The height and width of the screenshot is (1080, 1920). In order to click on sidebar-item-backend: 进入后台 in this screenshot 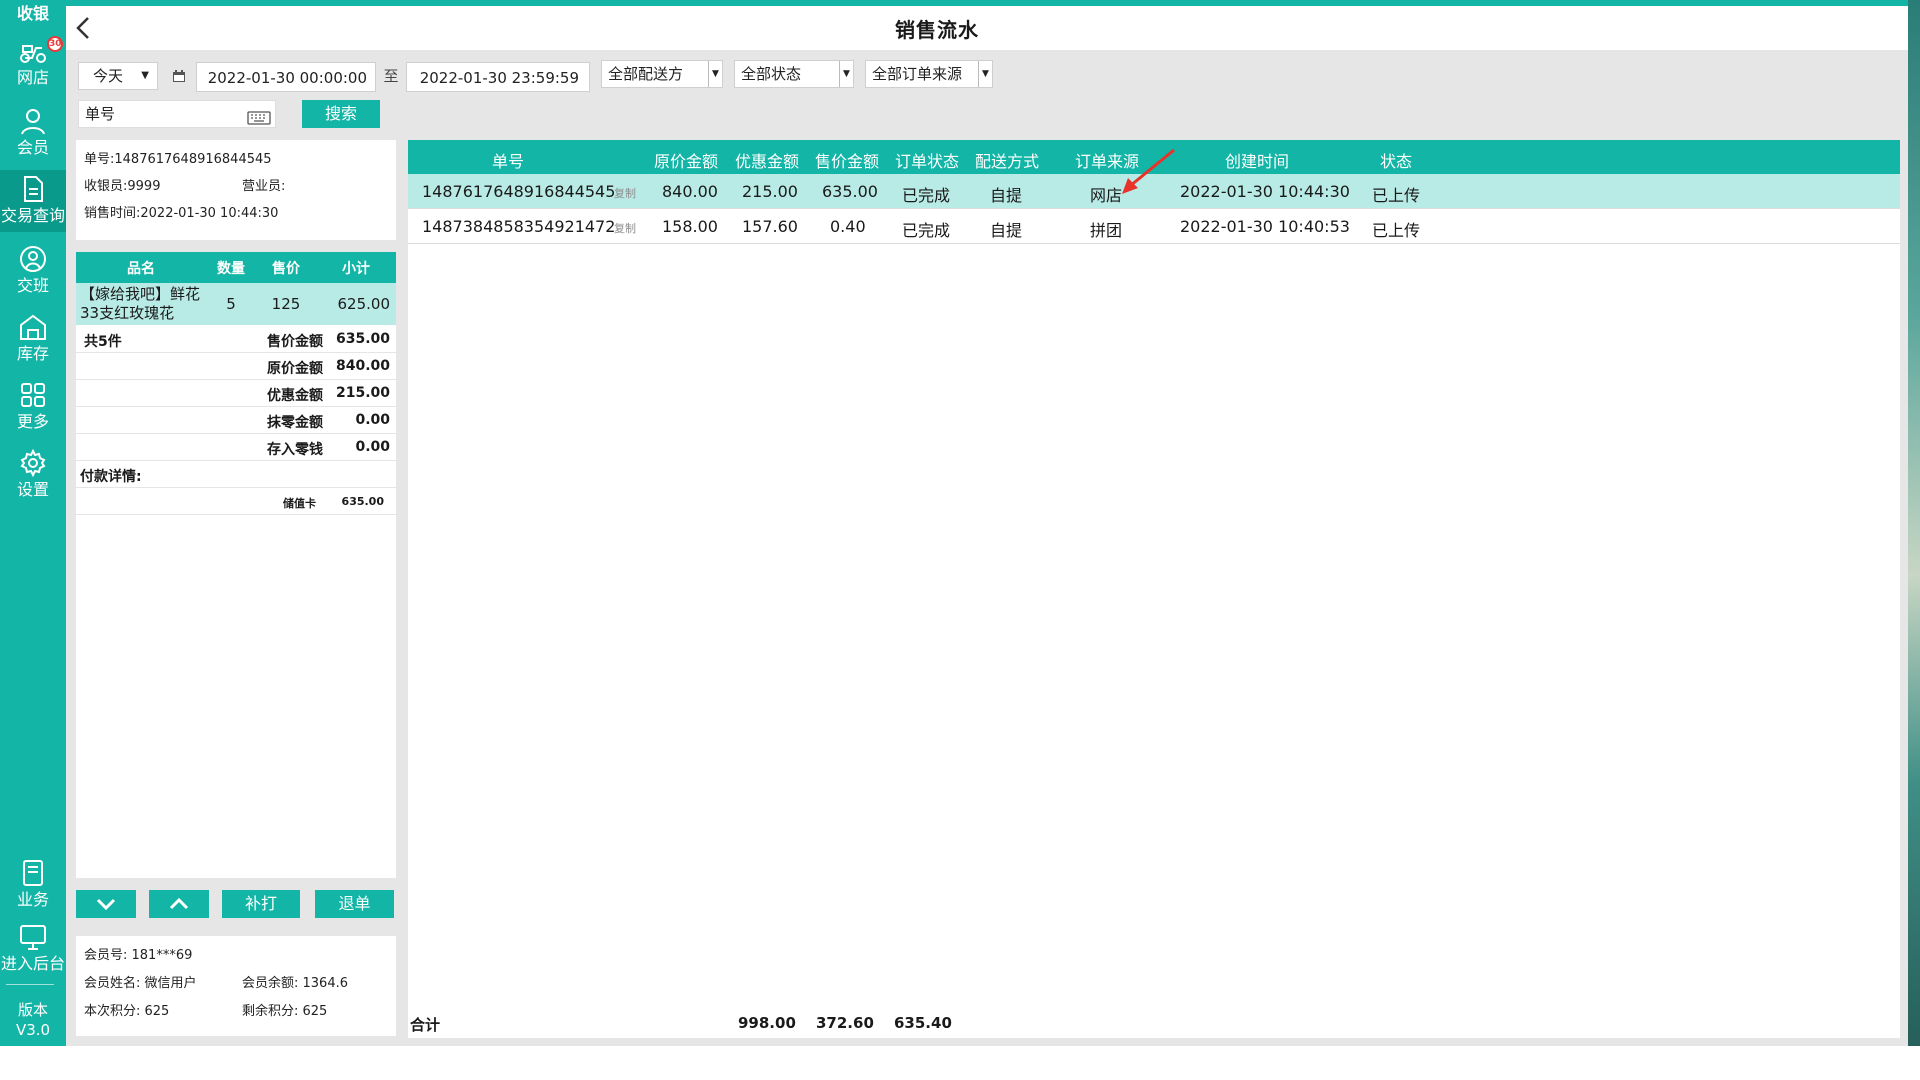, I will do `click(33, 950)`.